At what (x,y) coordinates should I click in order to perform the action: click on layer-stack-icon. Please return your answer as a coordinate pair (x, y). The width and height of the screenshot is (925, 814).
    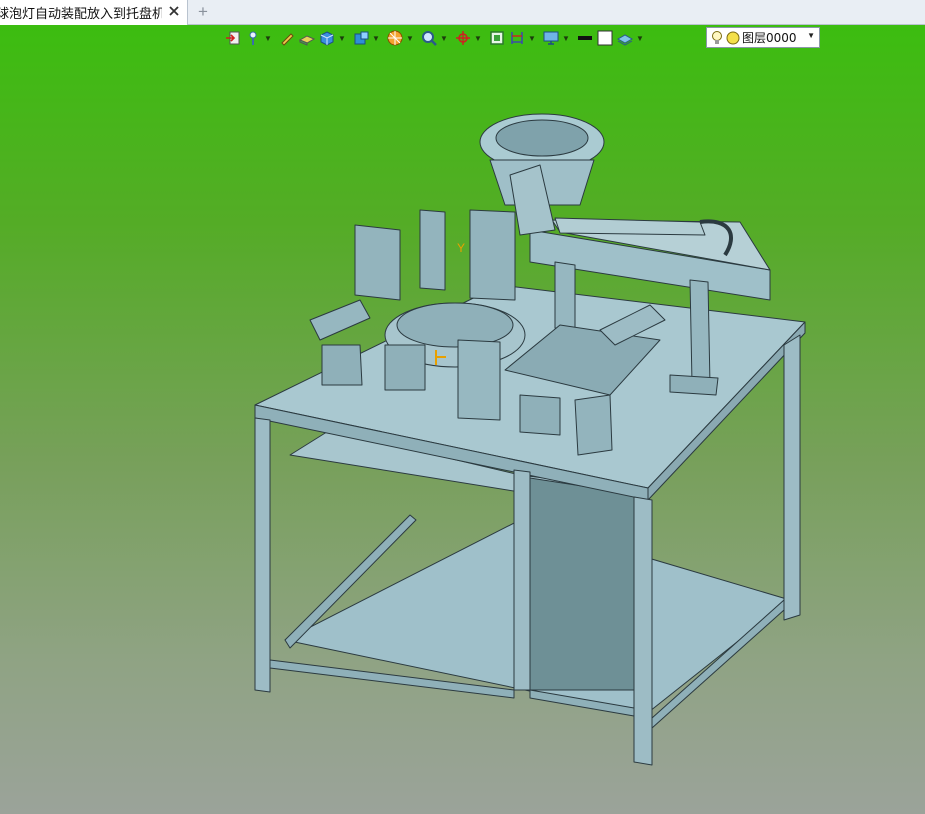
    Looking at the image, I should click on (625, 38).